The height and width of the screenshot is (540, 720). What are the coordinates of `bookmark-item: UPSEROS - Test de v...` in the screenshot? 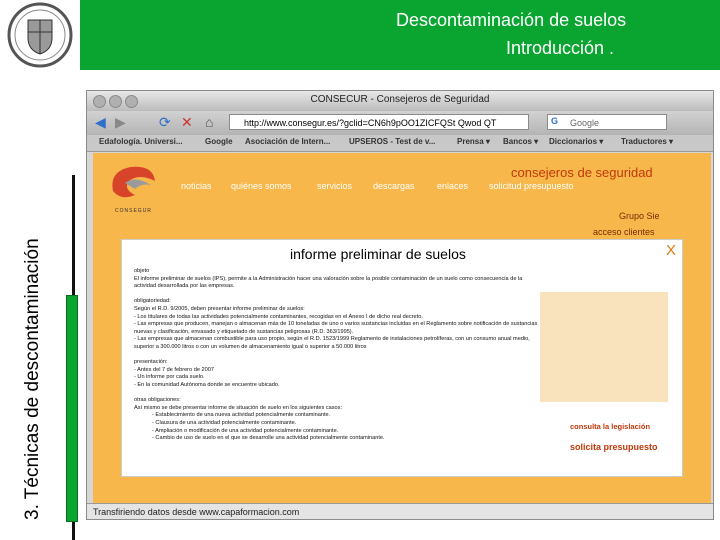 It's located at (392, 141).